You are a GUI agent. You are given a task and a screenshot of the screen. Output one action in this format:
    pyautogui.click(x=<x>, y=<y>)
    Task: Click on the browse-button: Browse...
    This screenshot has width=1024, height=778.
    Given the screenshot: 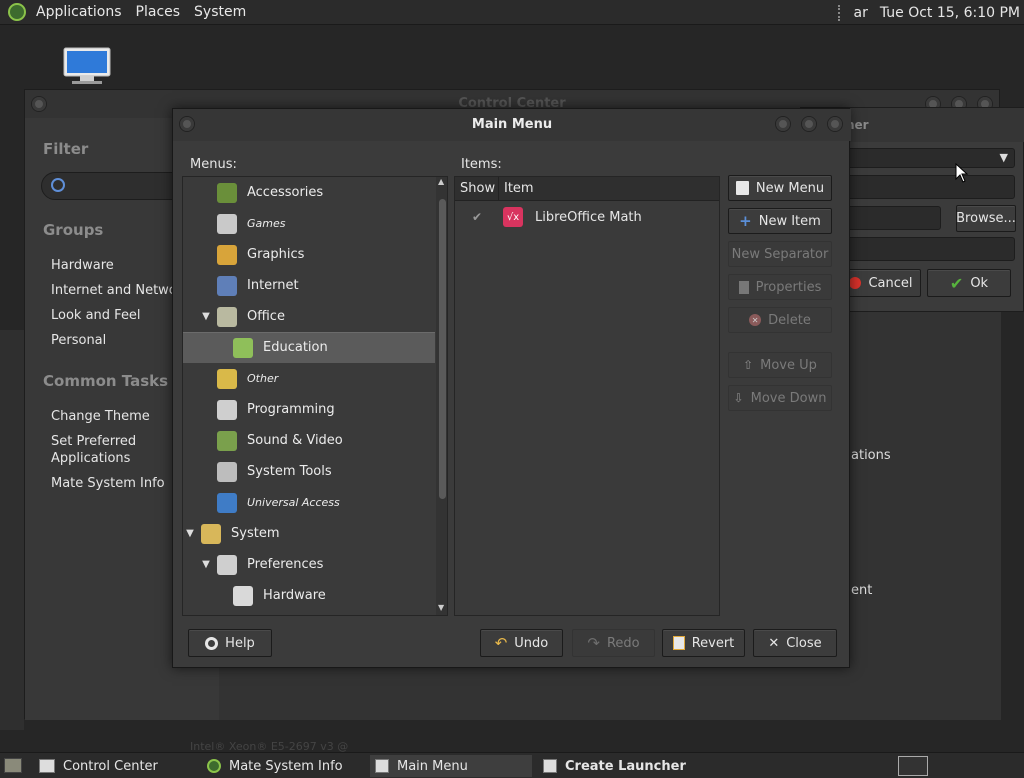 What is the action you would take?
    pyautogui.click(x=986, y=218)
    